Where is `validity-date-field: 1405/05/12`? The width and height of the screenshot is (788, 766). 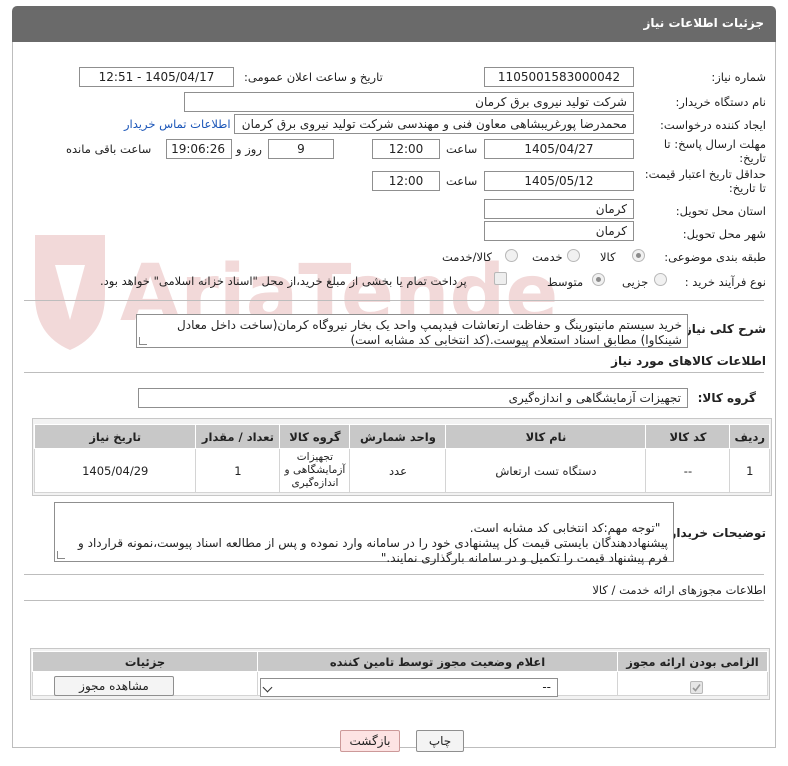 validity-date-field: 1405/05/12 is located at coordinates (559, 181).